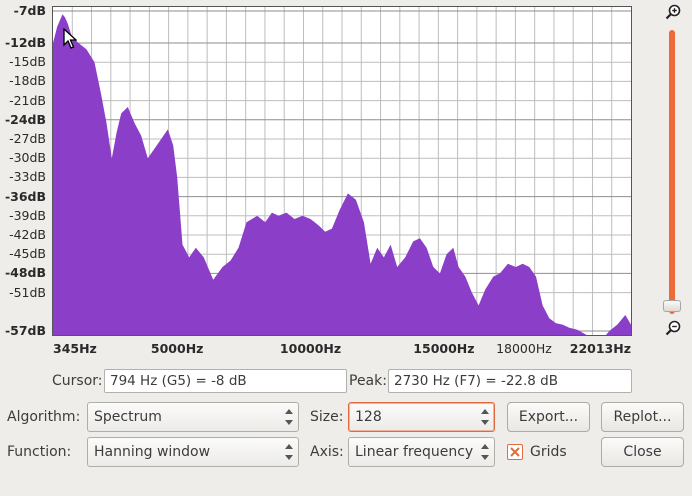 This screenshot has width=692, height=496. What do you see at coordinates (510, 381) in the screenshot?
I see `peak-readout-field: 2730 Hz (F7) = -22.8 dB` at bounding box center [510, 381].